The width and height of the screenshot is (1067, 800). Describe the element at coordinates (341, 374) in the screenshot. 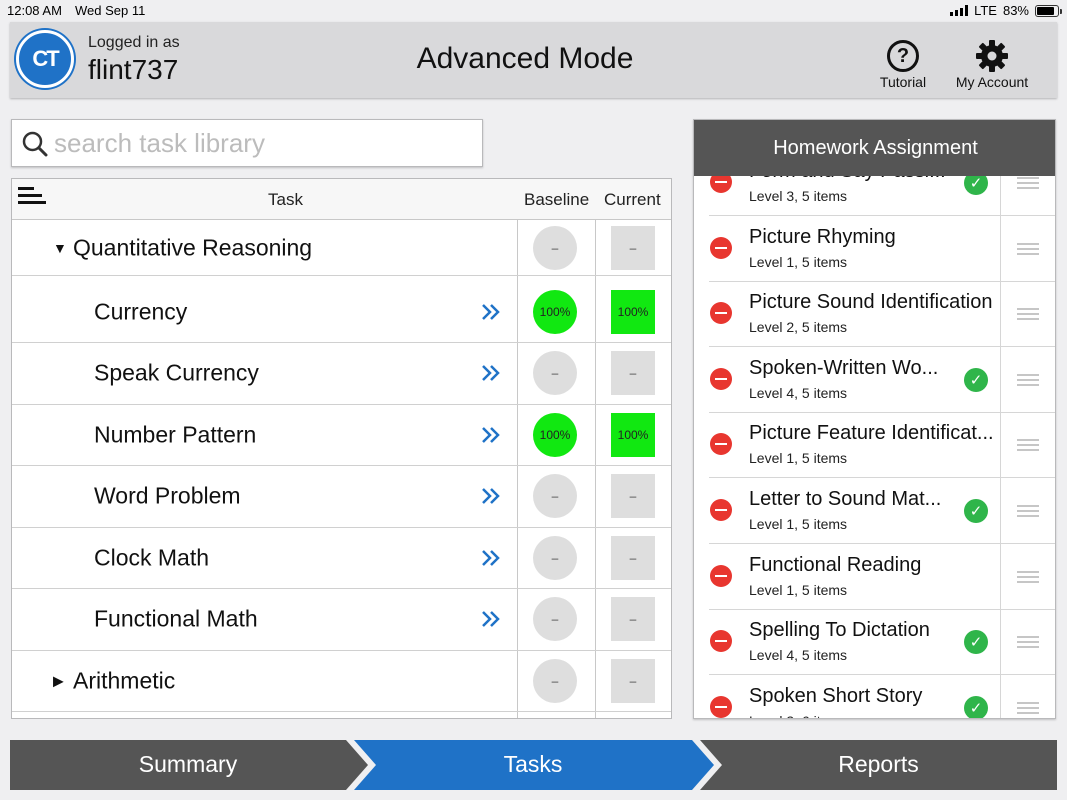

I see `task-row: Speak Currency – –` at that location.